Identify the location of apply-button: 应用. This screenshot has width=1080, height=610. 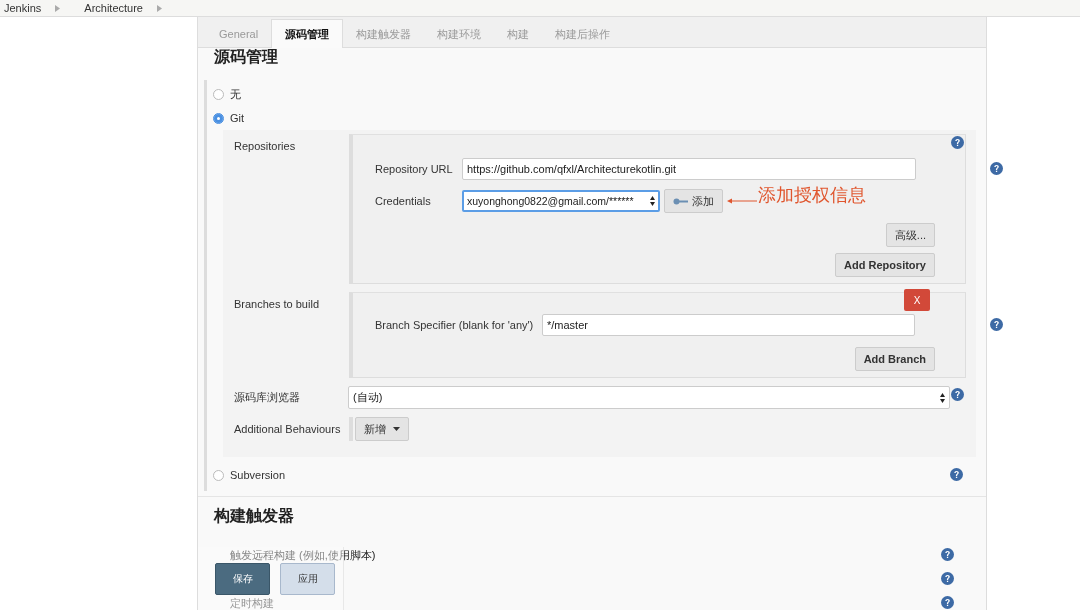
(307, 578).